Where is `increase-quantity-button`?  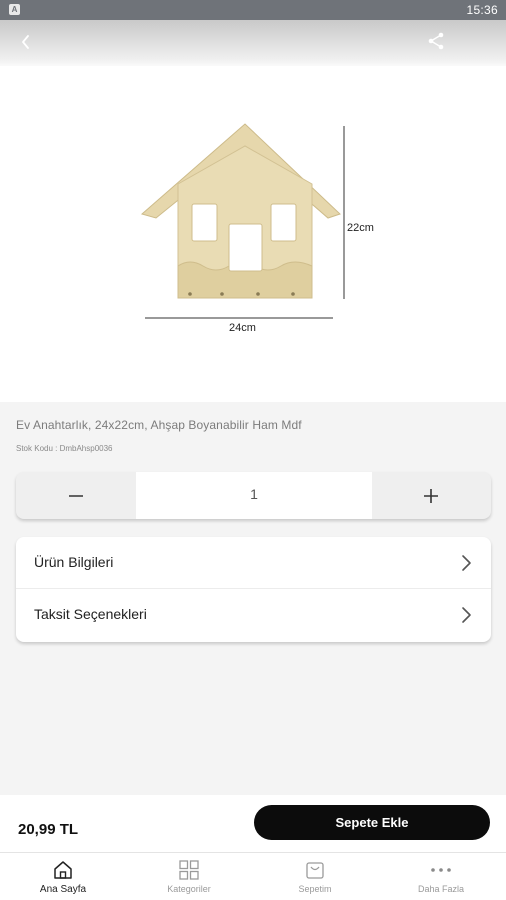 increase-quantity-button is located at coordinates (431, 495).